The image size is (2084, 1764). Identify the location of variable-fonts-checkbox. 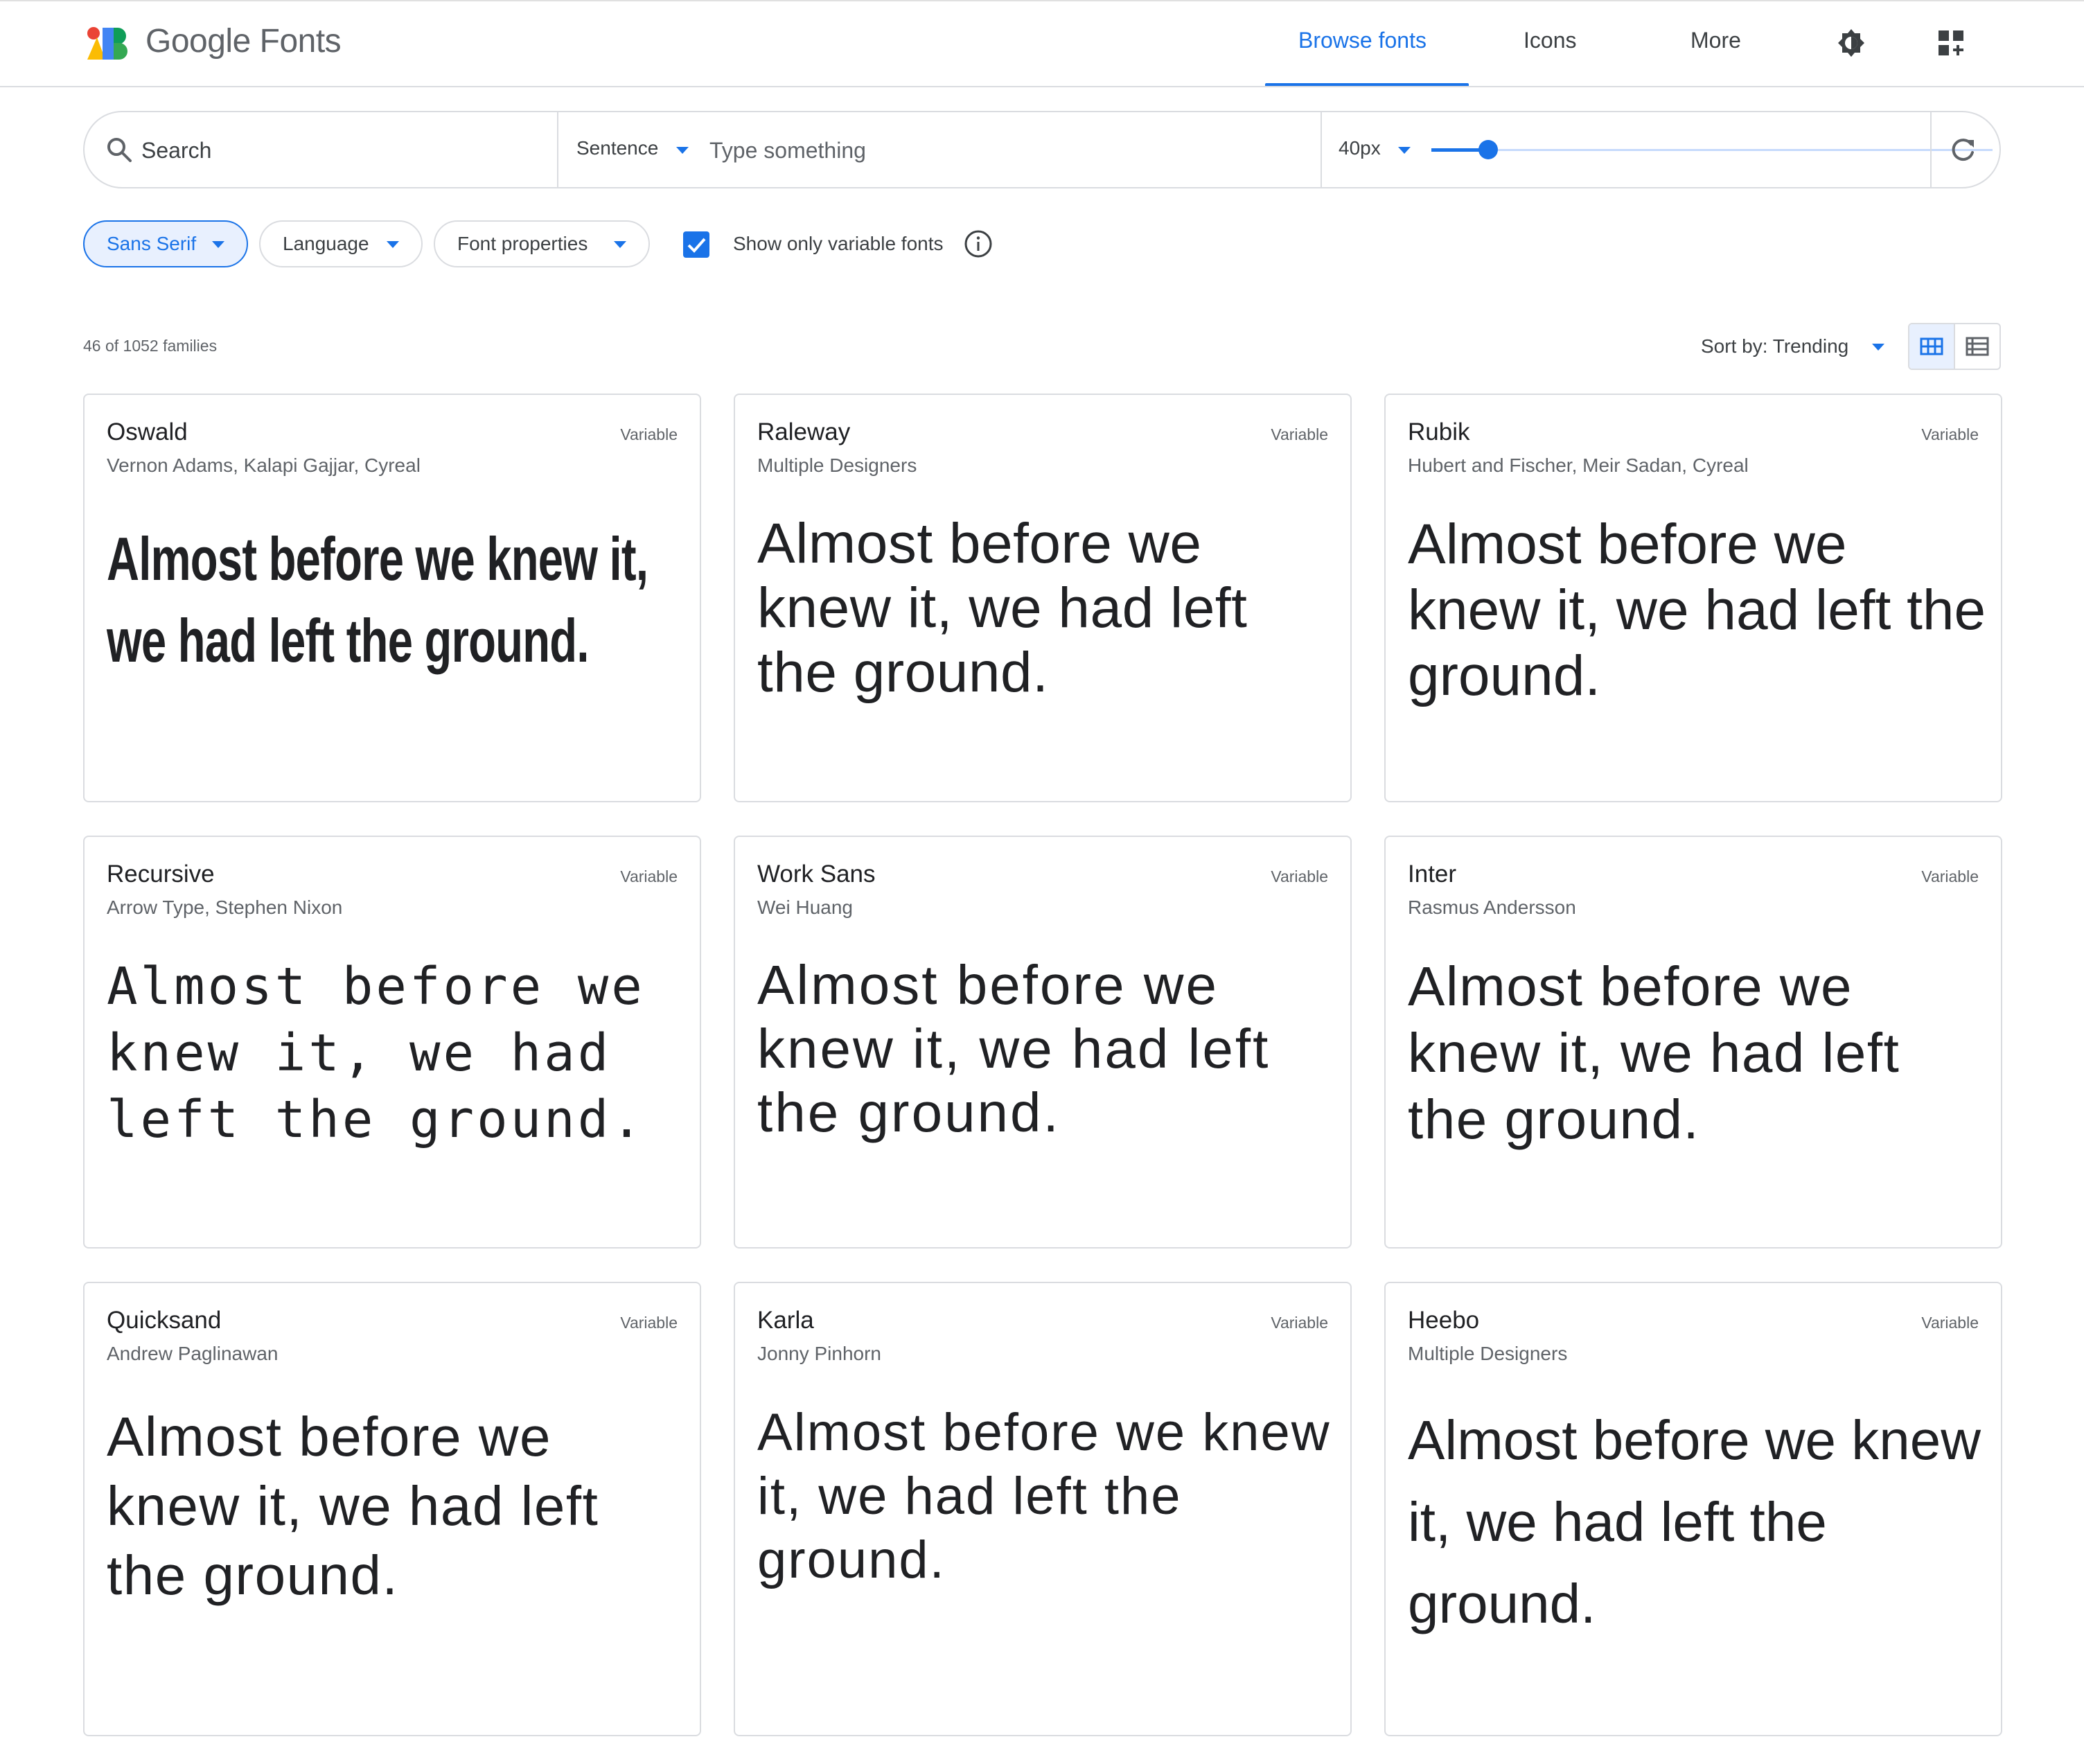
(696, 244).